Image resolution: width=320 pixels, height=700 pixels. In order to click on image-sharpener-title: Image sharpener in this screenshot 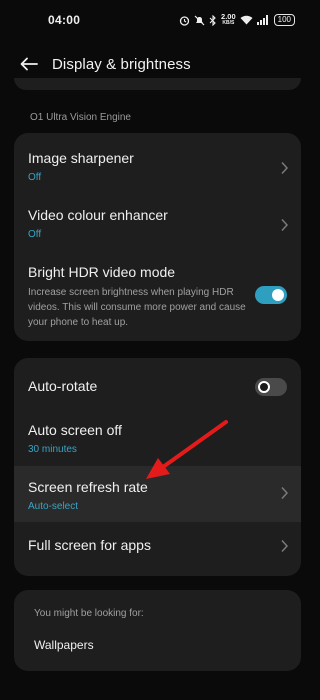, I will do `click(81, 158)`.